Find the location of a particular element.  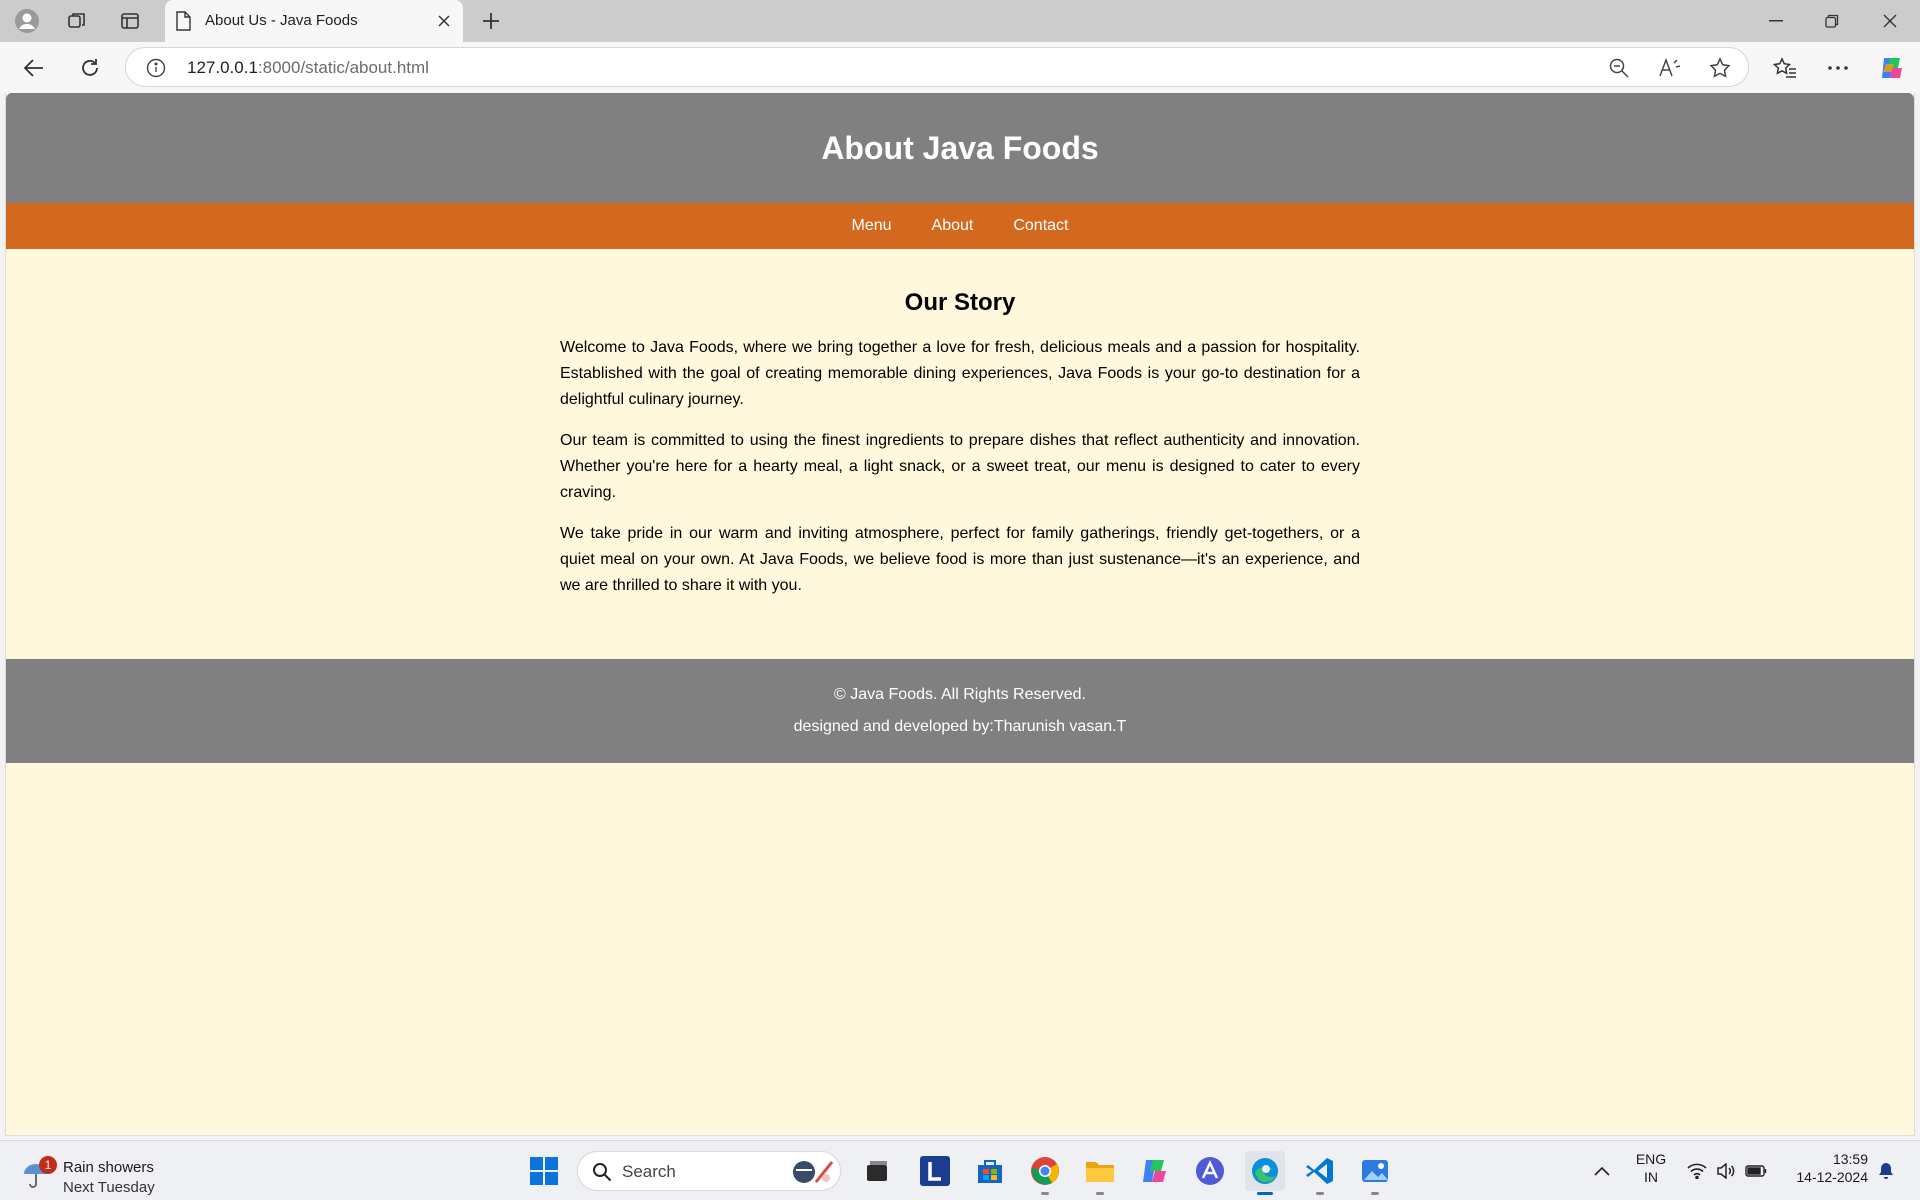

active-tab: About Us - Java Foods is located at coordinates (314, 21).